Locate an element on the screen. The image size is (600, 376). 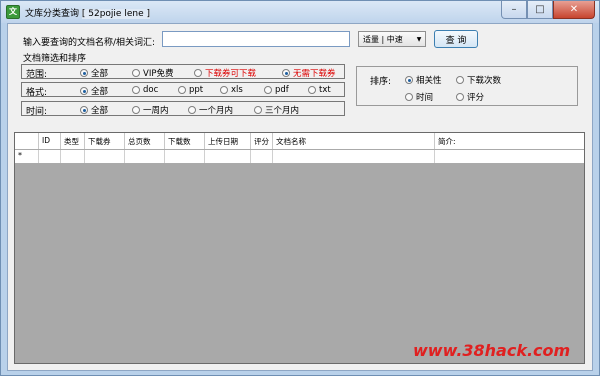
radio-label: 评分 is located at coordinates (476, 98).